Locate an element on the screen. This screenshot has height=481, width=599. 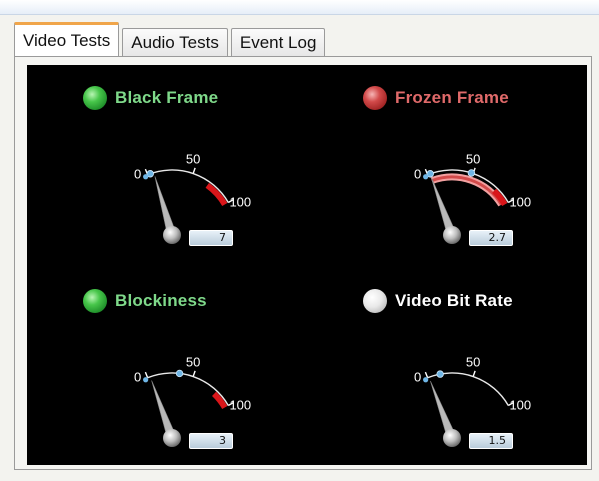
tab-bar: Video Tests Audio Tests Event Log is located at coordinates (170, 39).